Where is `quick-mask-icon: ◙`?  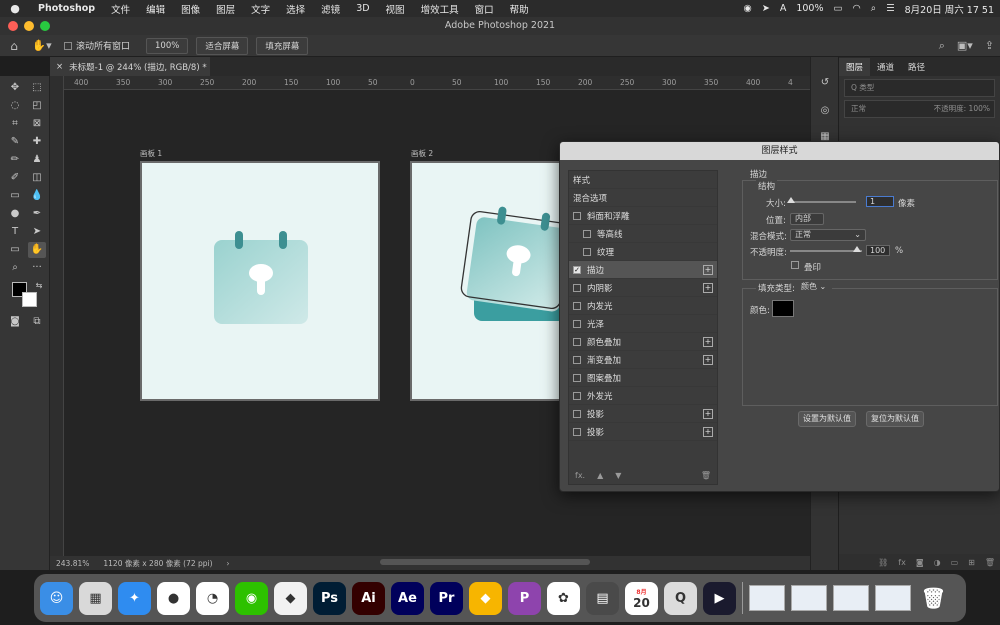
quick-mask-icon: ◙ is located at coordinates (15, 322).